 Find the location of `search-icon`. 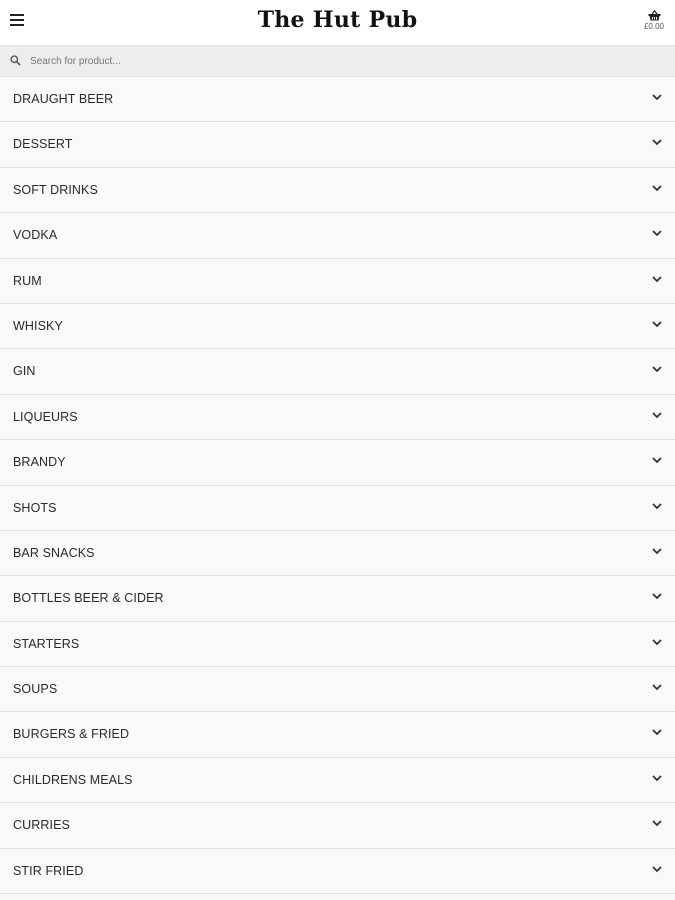

search-icon is located at coordinates (15, 60).